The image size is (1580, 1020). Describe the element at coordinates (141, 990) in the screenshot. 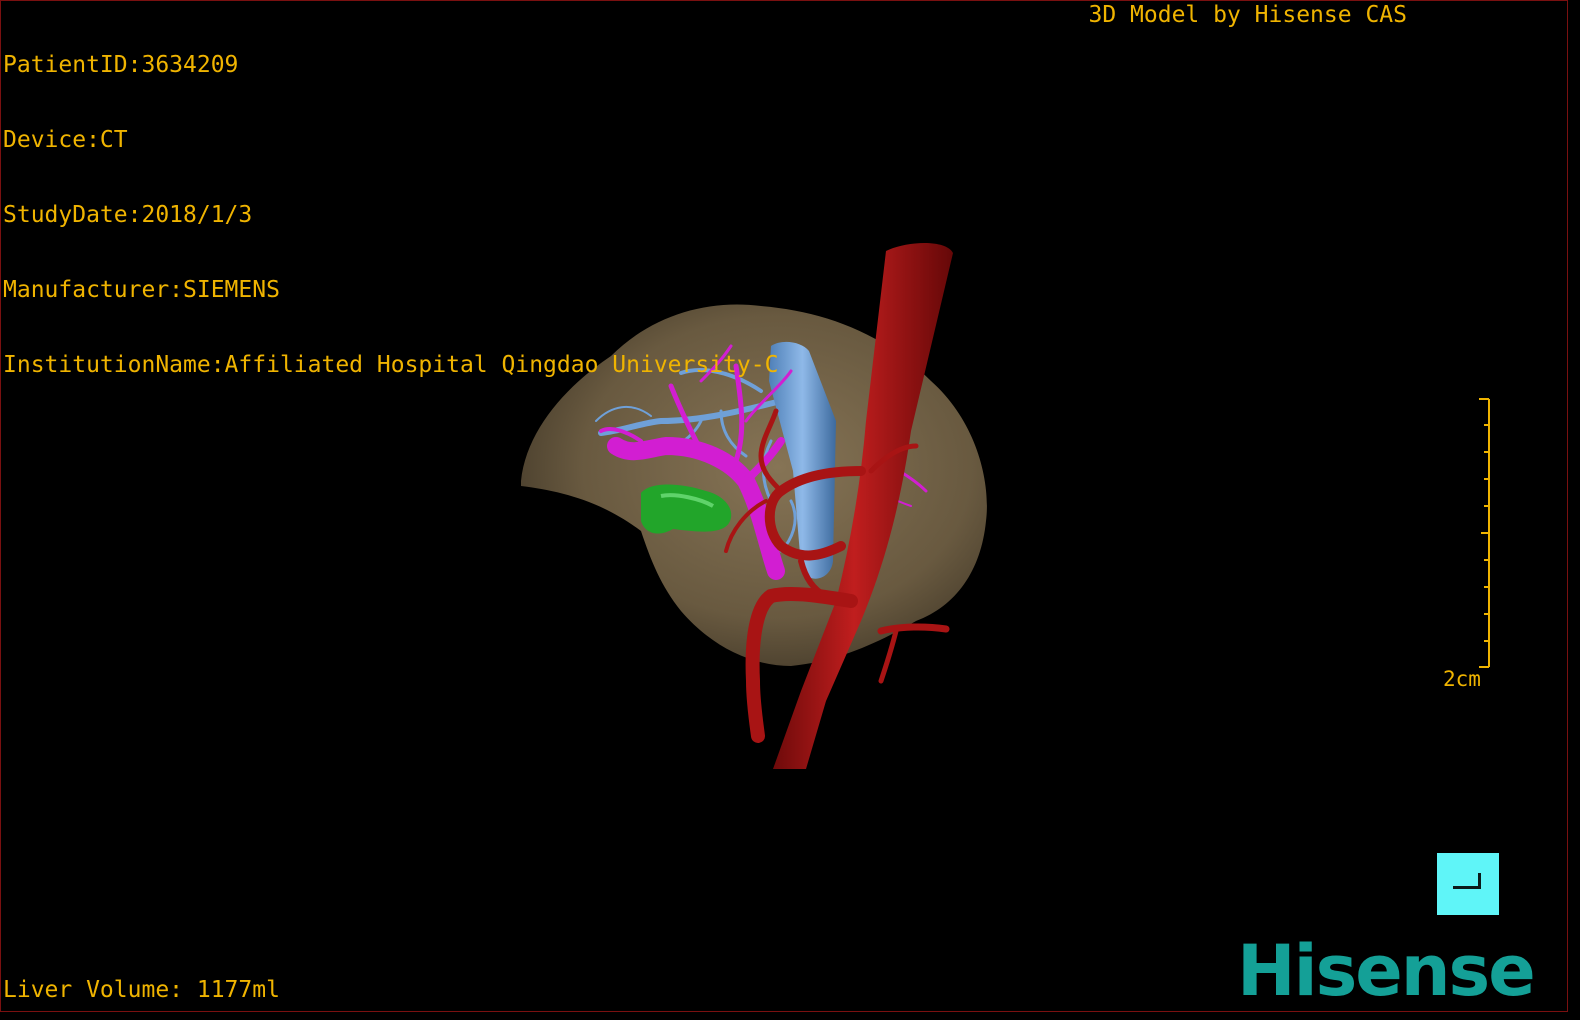

I see `liver-volume: Liver Volume: 1177ml` at that location.